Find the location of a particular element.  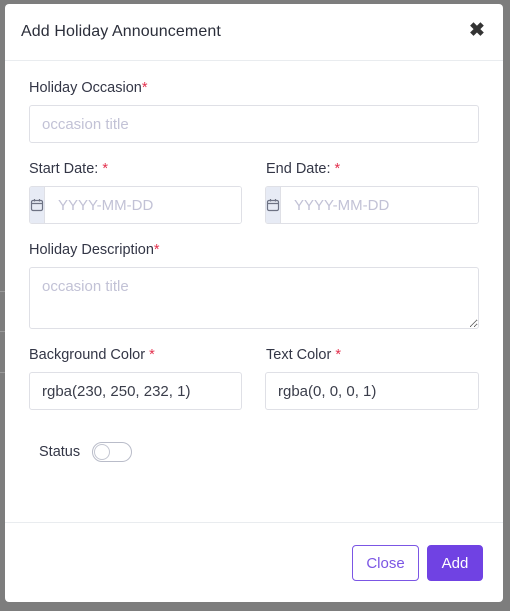

text-color-input is located at coordinates (372, 391).